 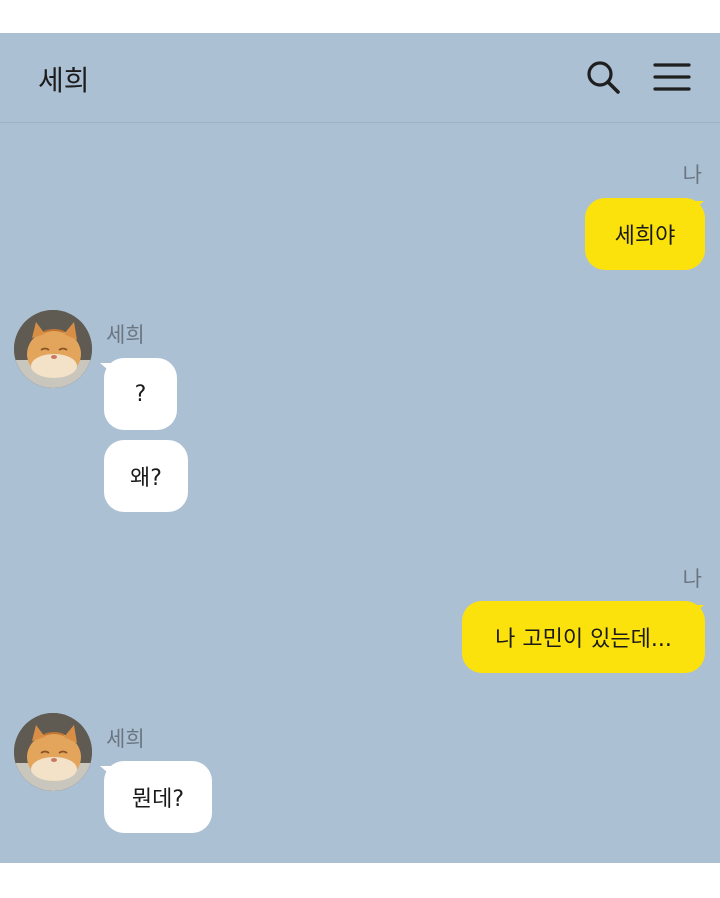 I want to click on message-bubble-me: 세희야, so click(x=645, y=234).